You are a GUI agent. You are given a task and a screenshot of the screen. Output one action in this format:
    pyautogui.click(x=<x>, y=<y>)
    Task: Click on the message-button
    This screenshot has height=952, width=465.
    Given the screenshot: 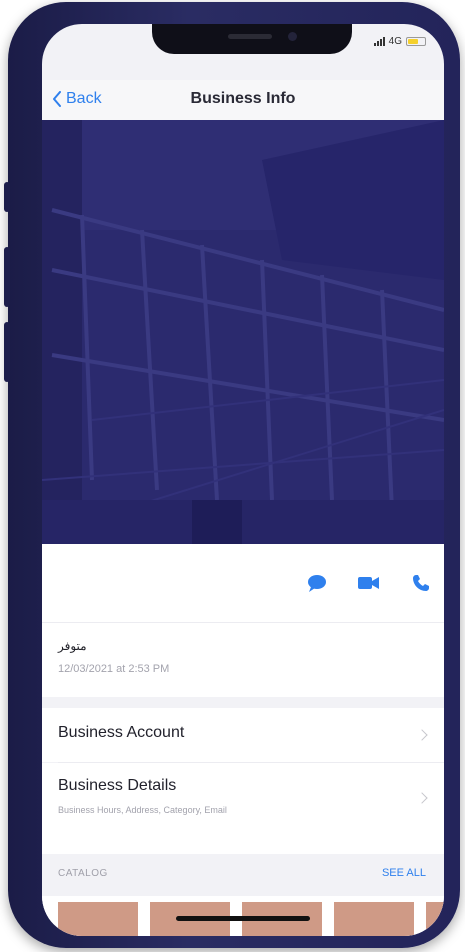 What is the action you would take?
    pyautogui.click(x=317, y=583)
    